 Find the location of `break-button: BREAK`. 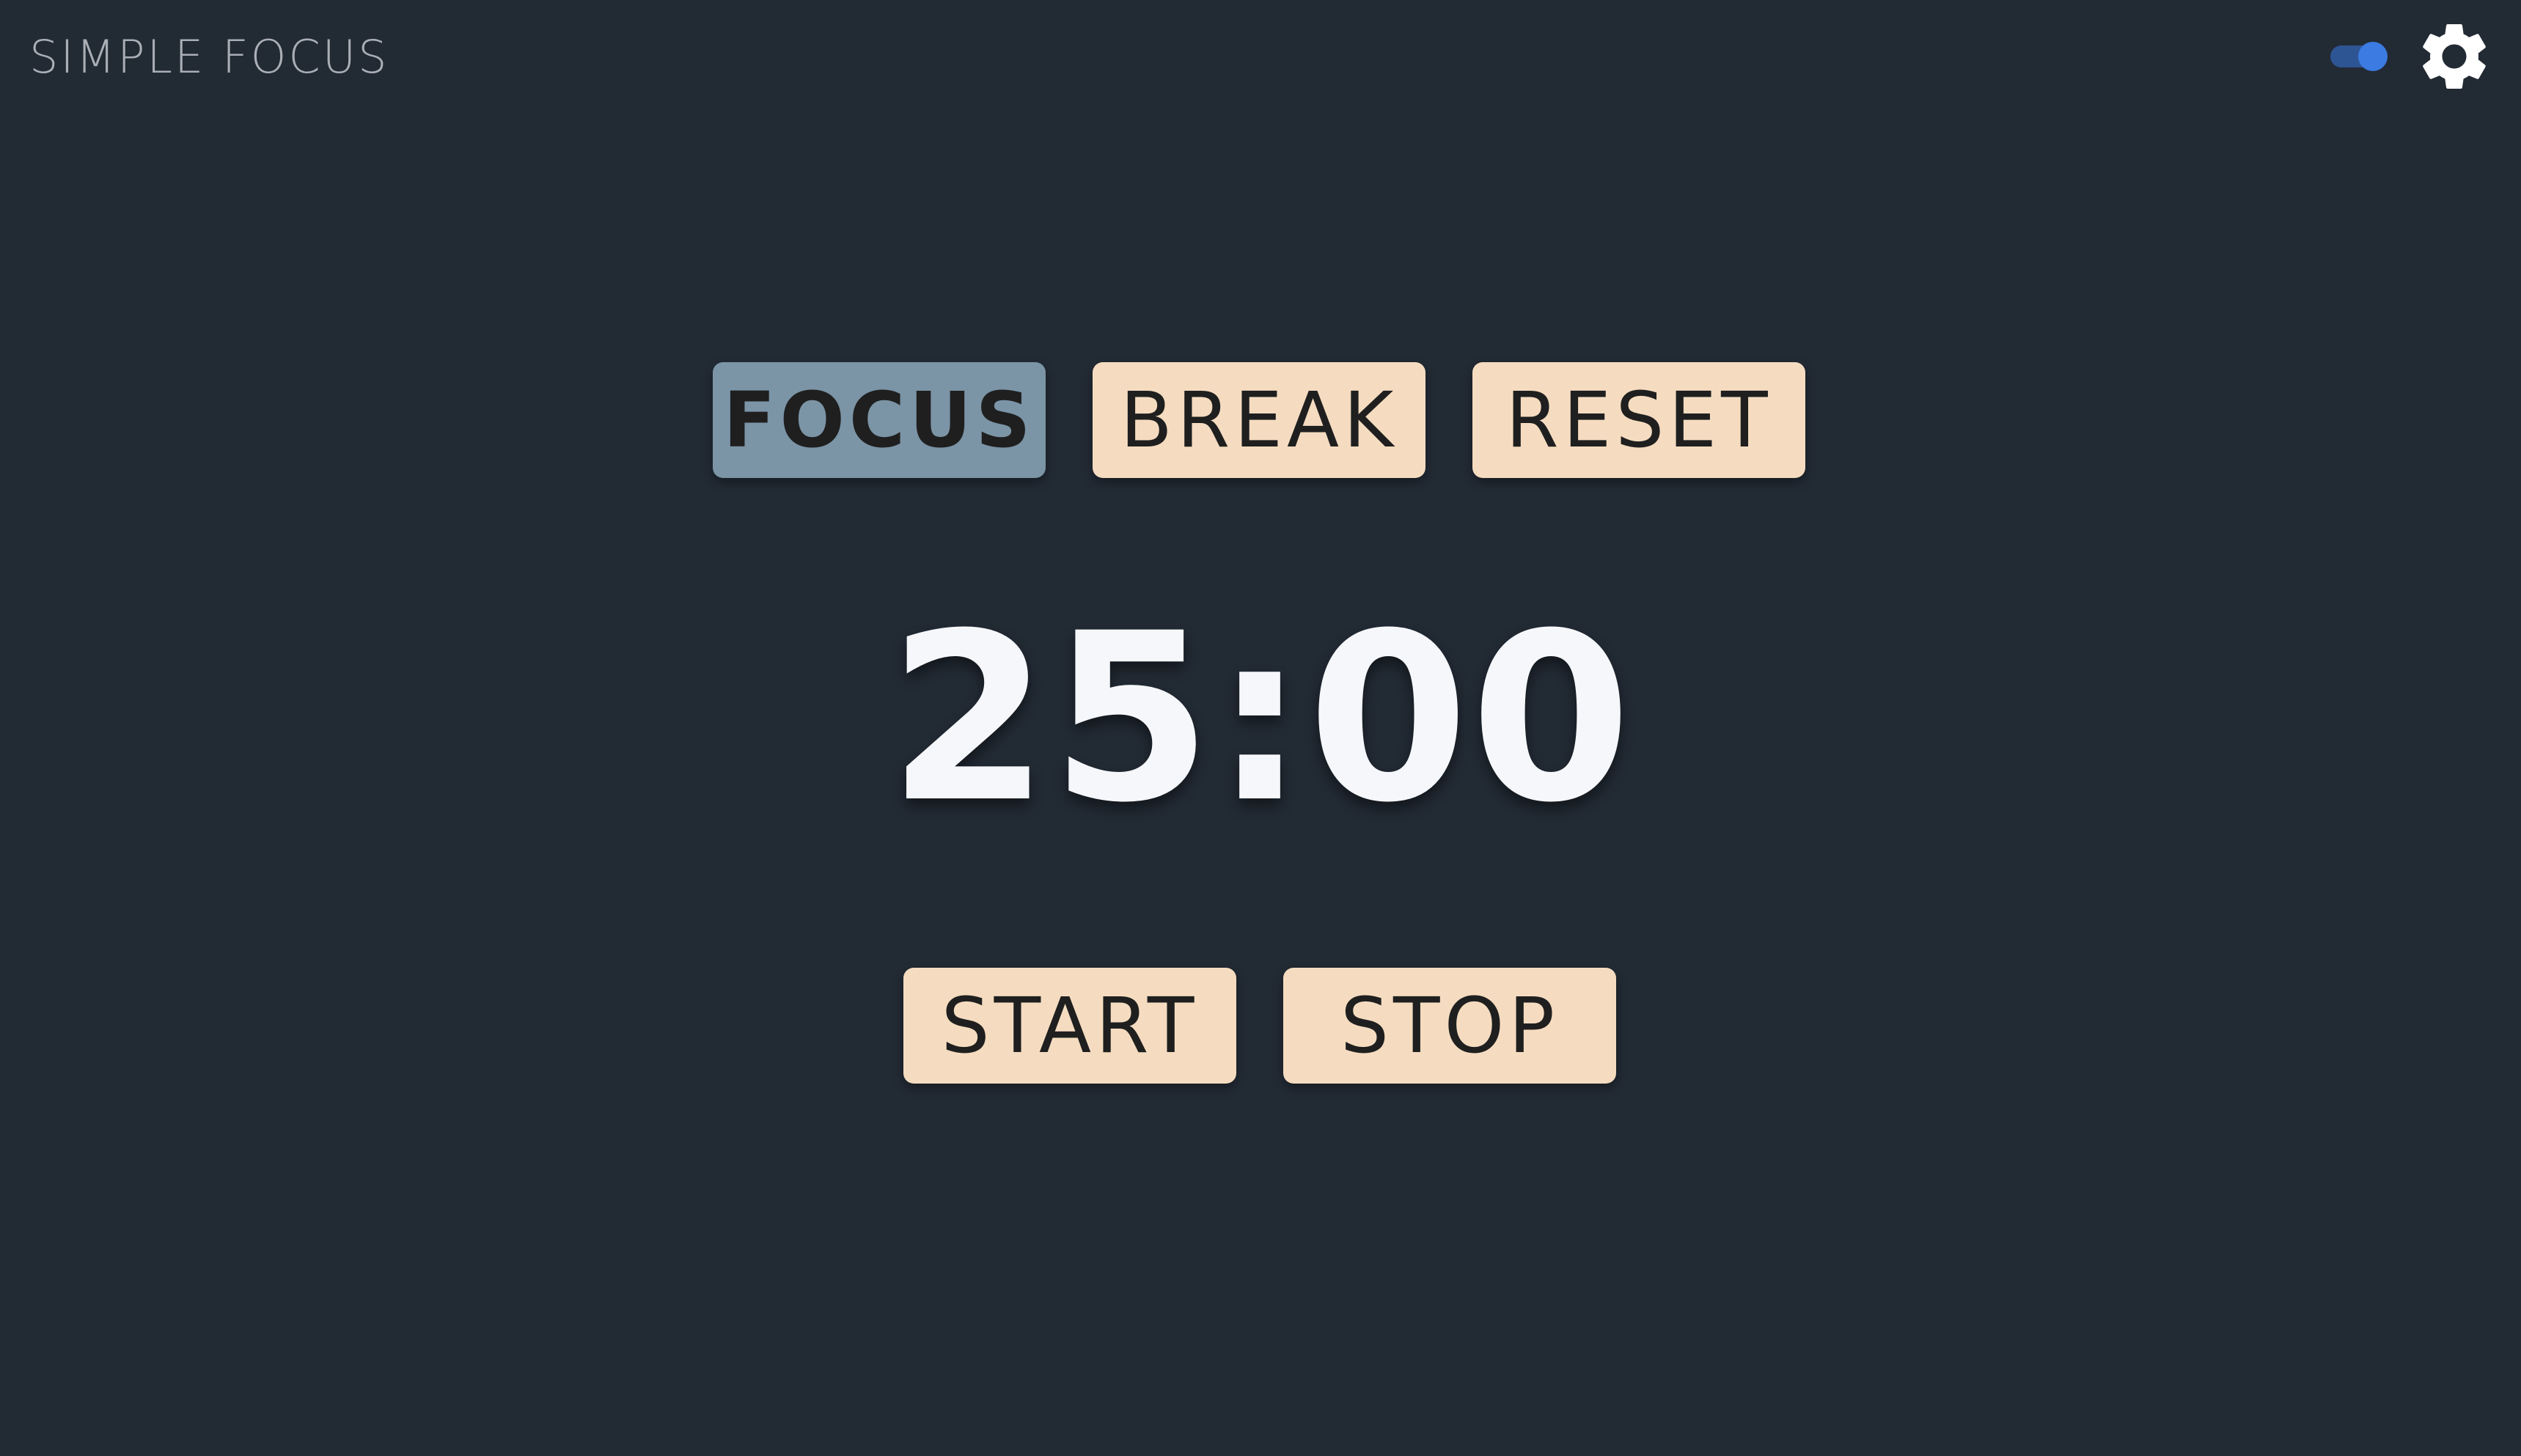

break-button: BREAK is located at coordinates (1259, 420).